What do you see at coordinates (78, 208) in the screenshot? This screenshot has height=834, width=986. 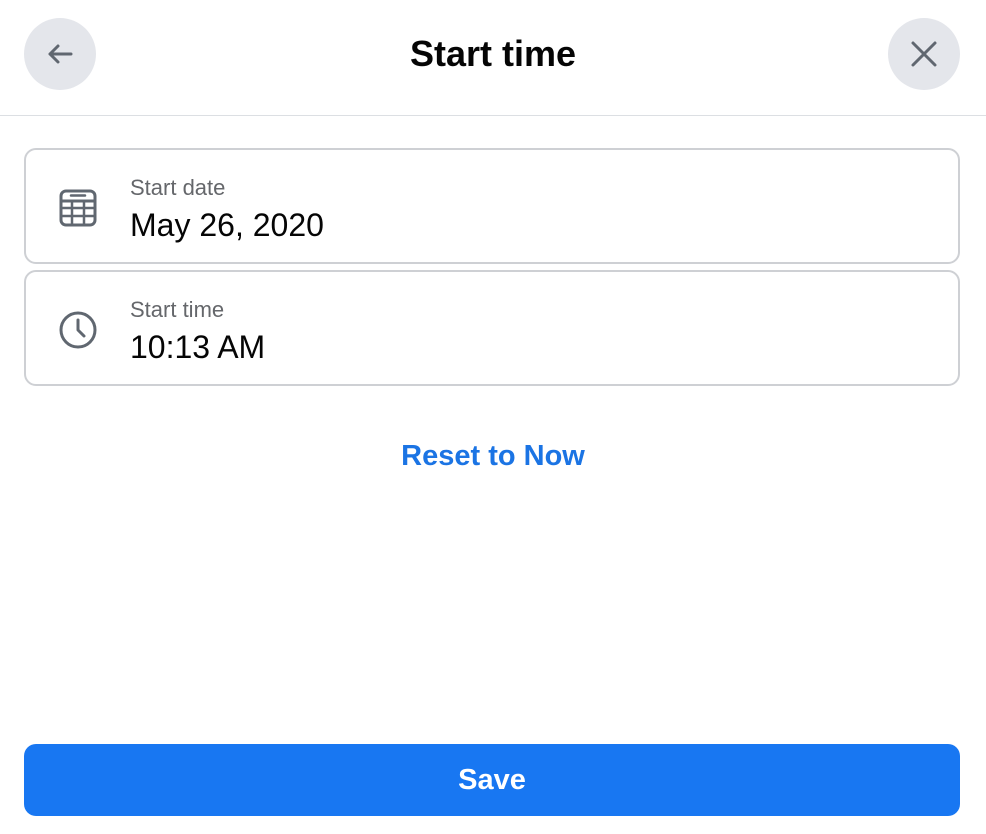 I see `calendar-icon` at bounding box center [78, 208].